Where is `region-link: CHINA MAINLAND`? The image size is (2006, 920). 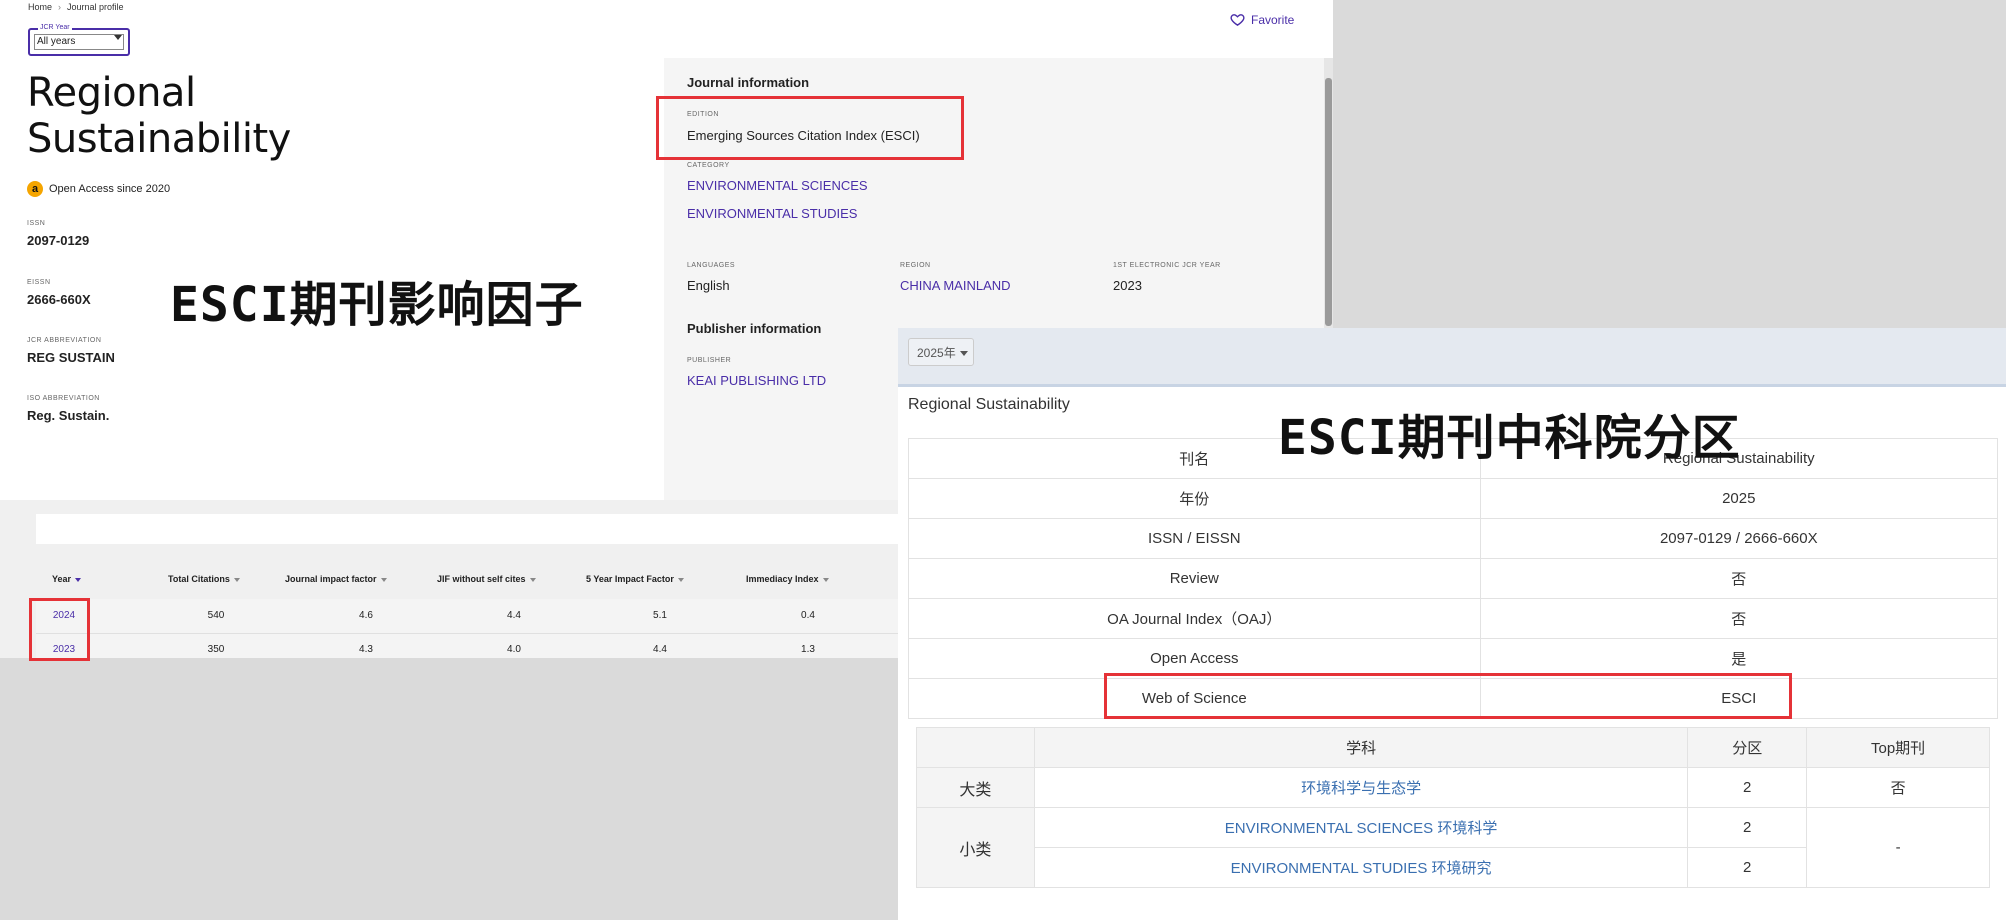
region-link: CHINA MAINLAND is located at coordinates (955, 285).